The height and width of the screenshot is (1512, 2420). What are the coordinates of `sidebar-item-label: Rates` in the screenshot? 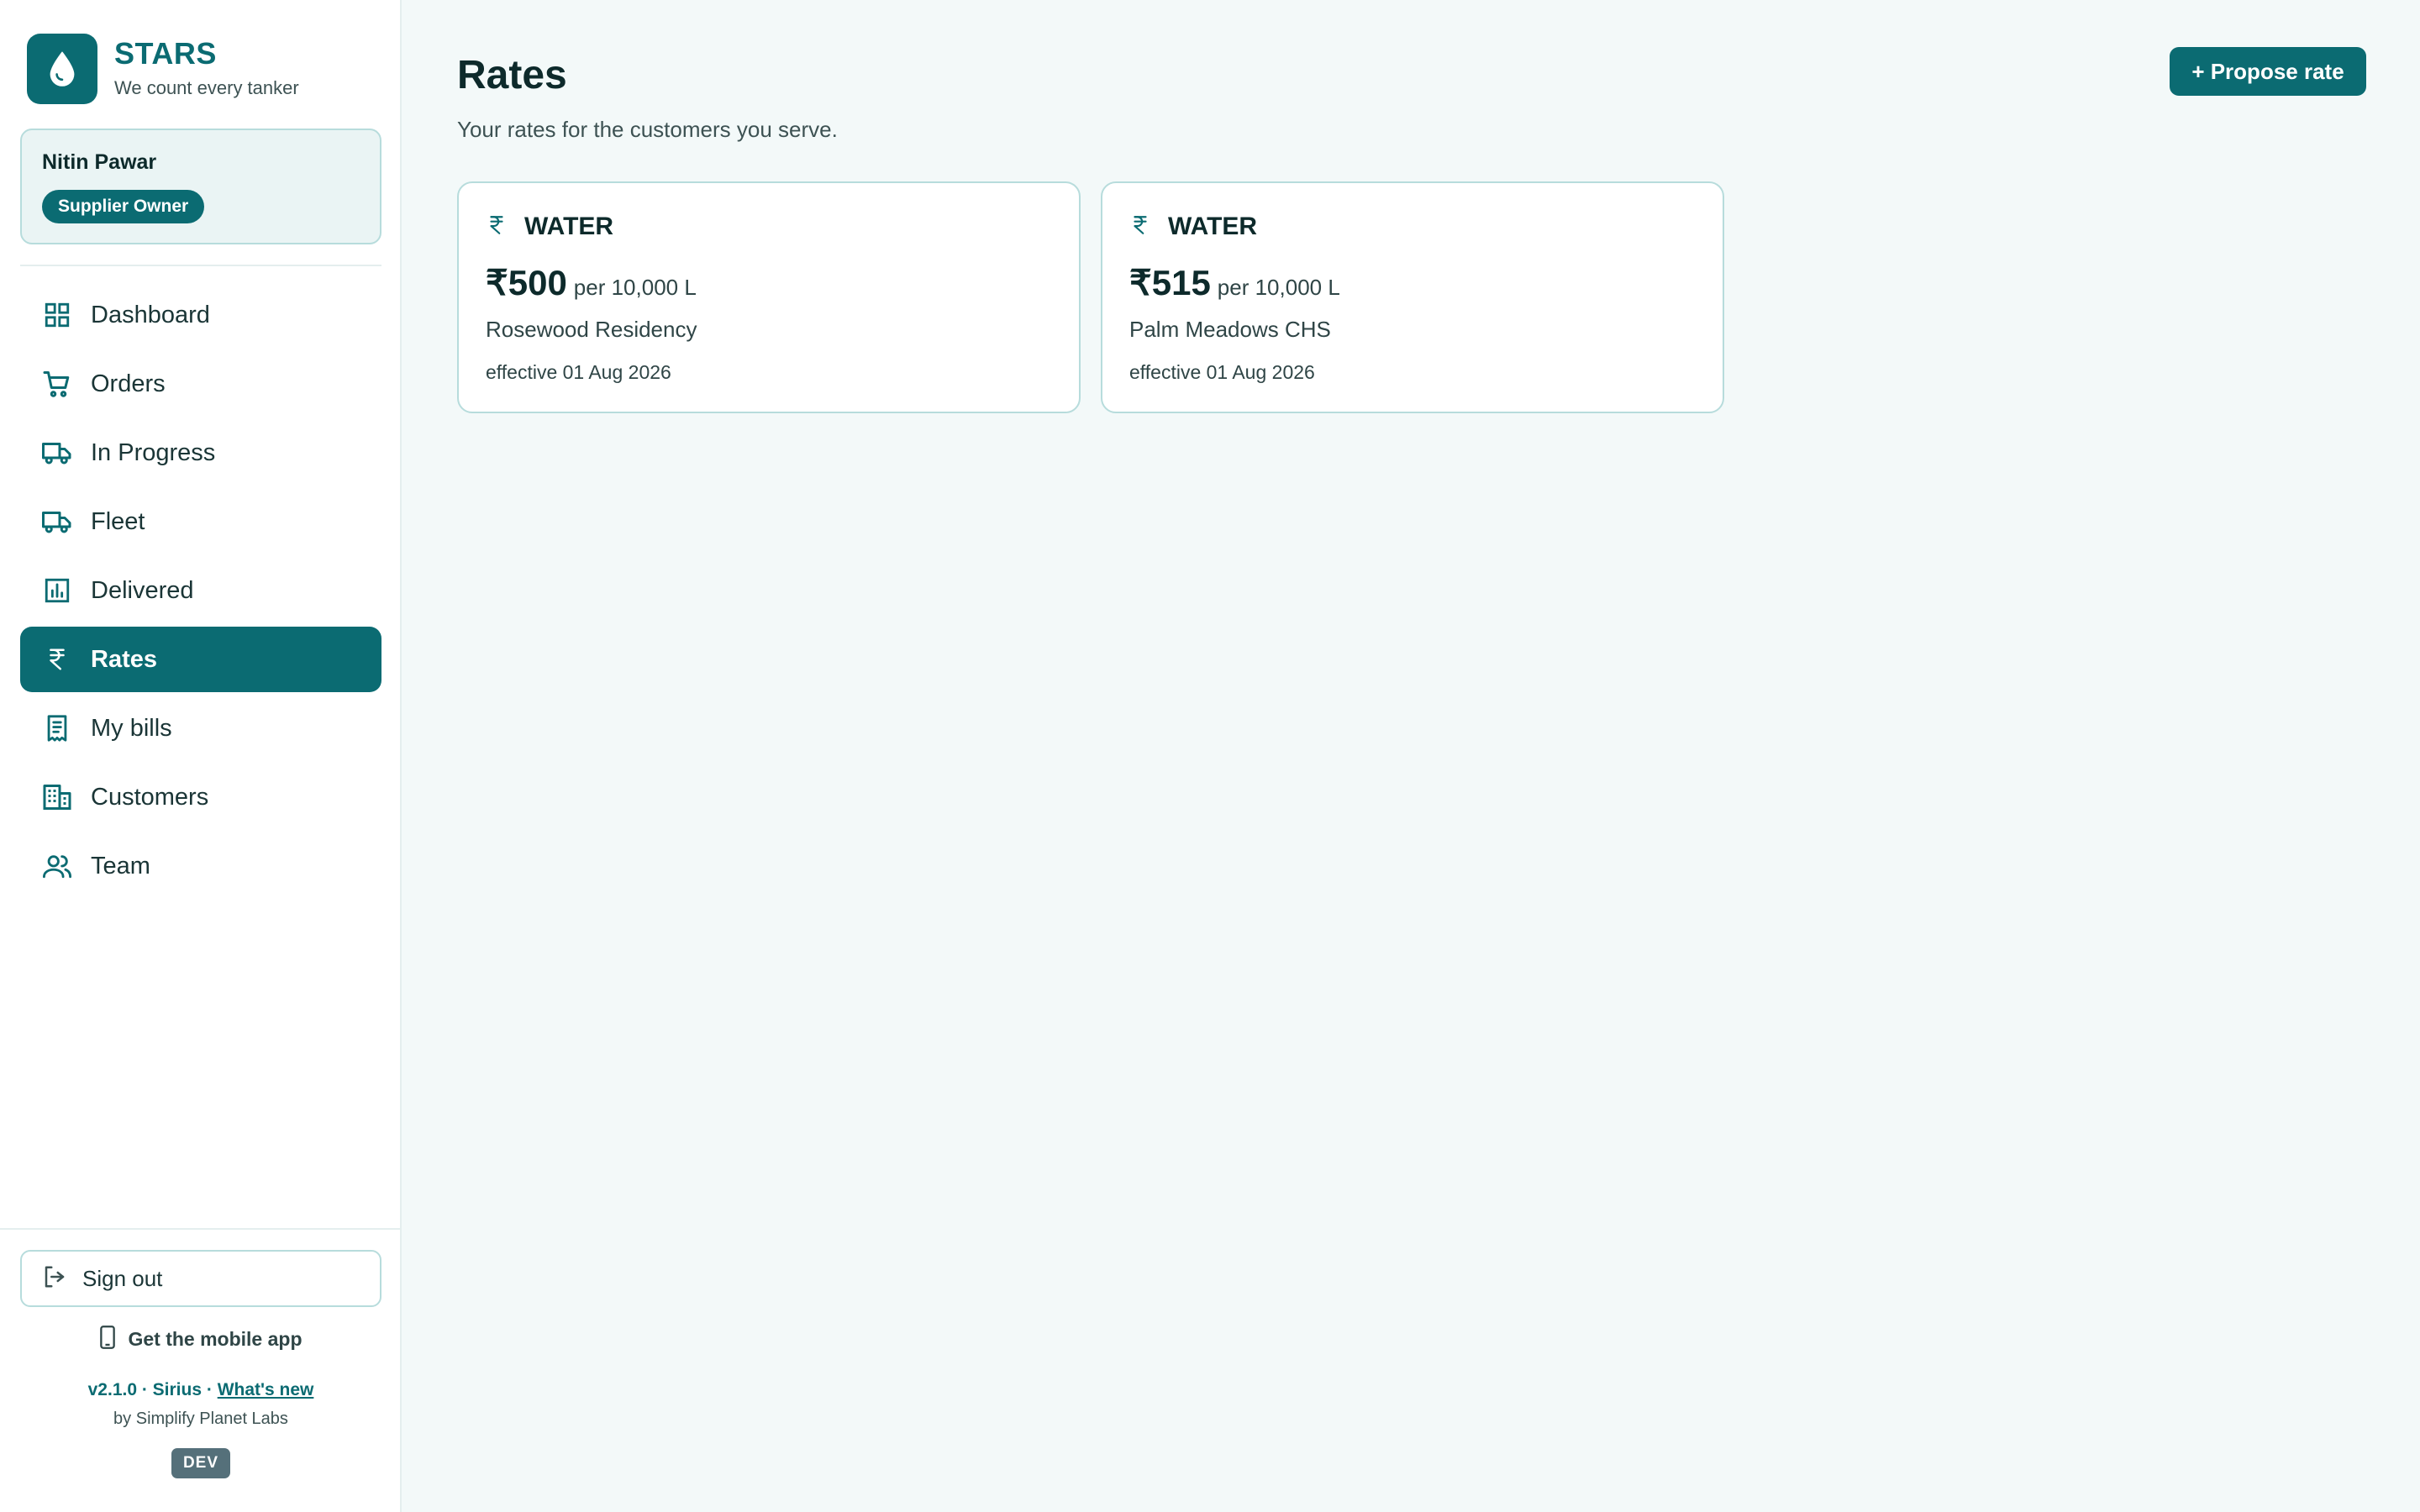 It's located at (124, 659).